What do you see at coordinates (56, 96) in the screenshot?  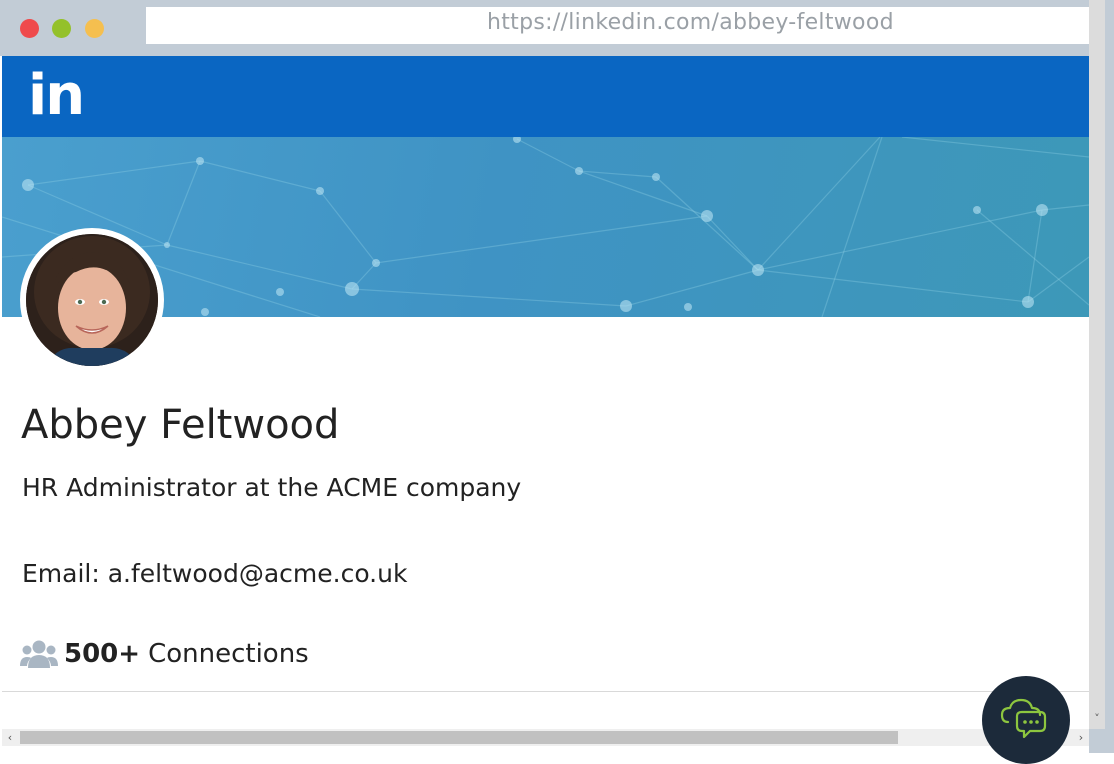 I see `linkedin-logo: in` at bounding box center [56, 96].